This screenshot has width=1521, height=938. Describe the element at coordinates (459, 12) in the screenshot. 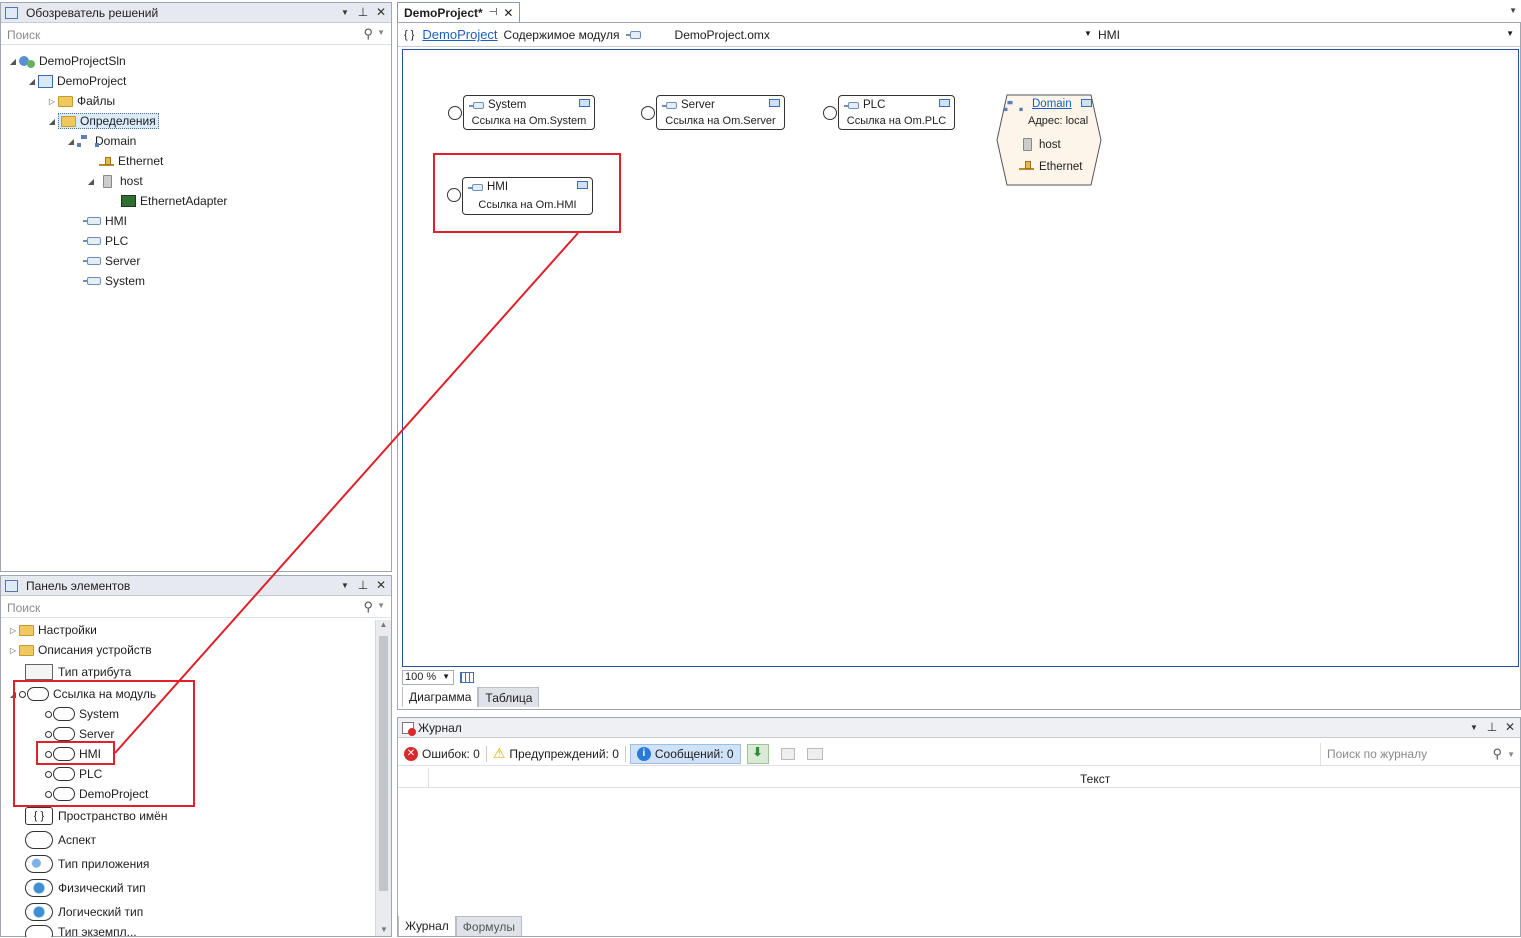

I see `tab-demoproject: DemoProject* ⊣ ✕` at that location.